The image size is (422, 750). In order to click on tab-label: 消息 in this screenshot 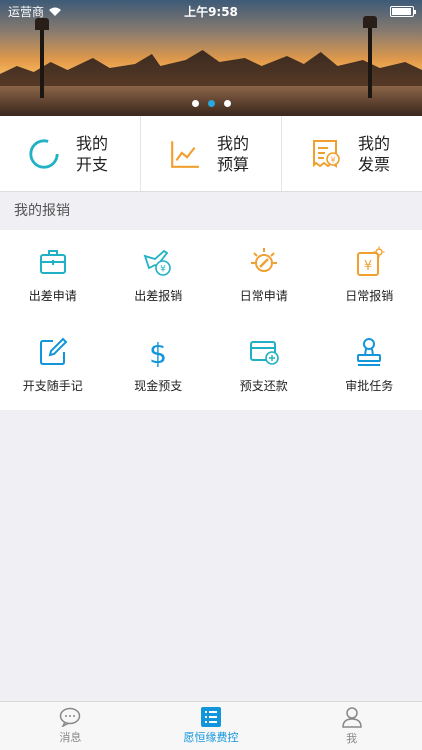, I will do `click(70, 737)`.